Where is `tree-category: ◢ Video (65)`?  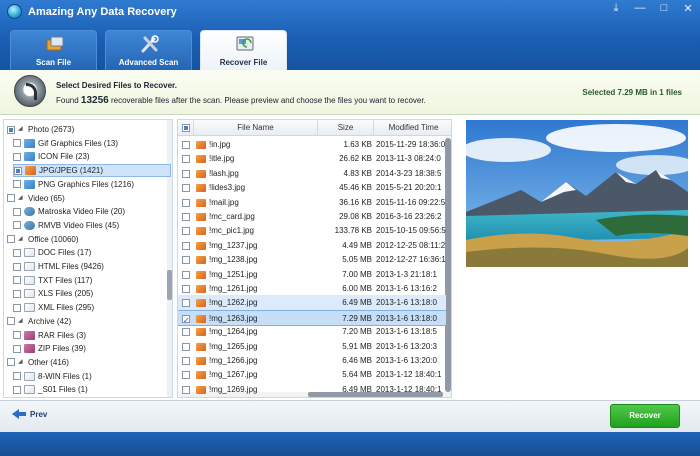
tree-category: ◢ Video (65) is located at coordinates (87, 198).